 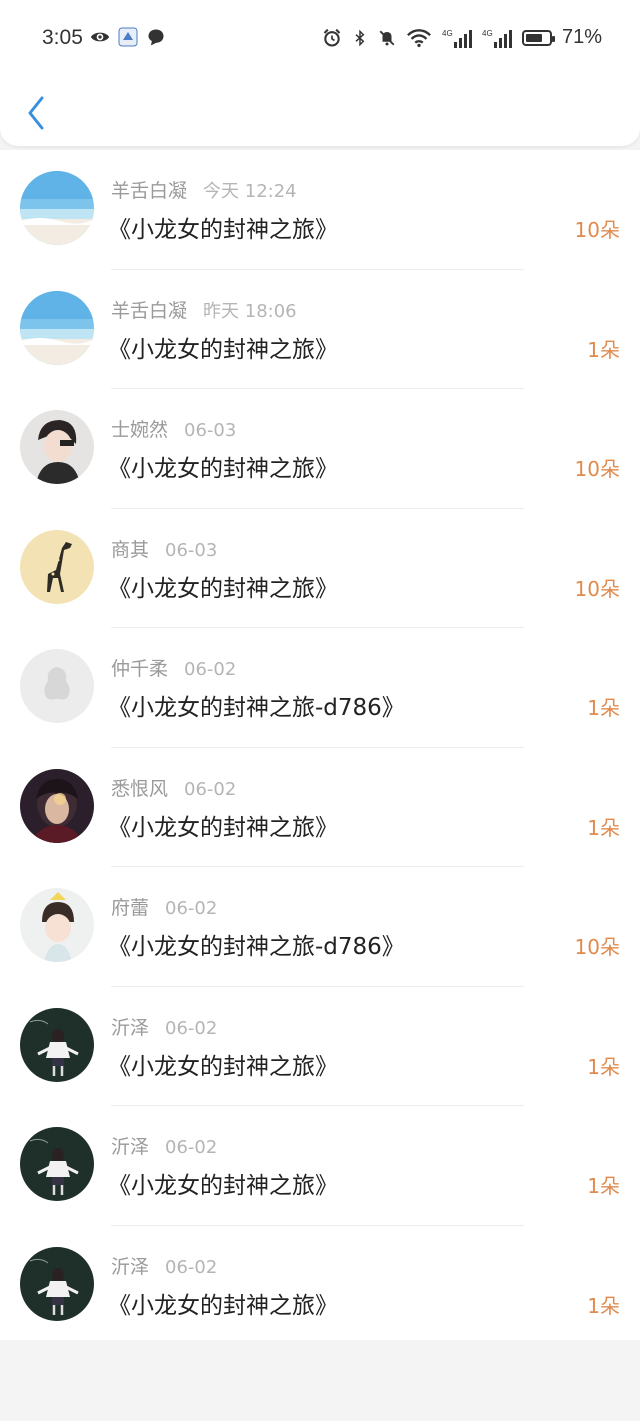 What do you see at coordinates (320, 927) in the screenshot?
I see `list-item: 府蕾 06-02 《小龙女的封神之旅-d786》 10朵` at bounding box center [320, 927].